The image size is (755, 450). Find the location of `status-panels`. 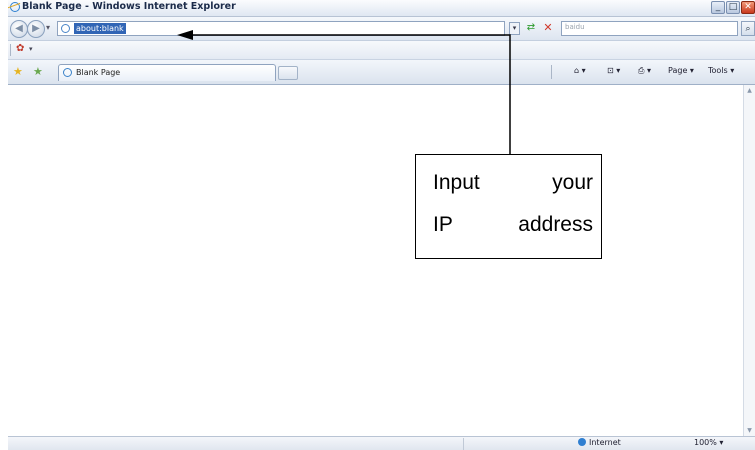

status-panels is located at coordinates (518, 444).